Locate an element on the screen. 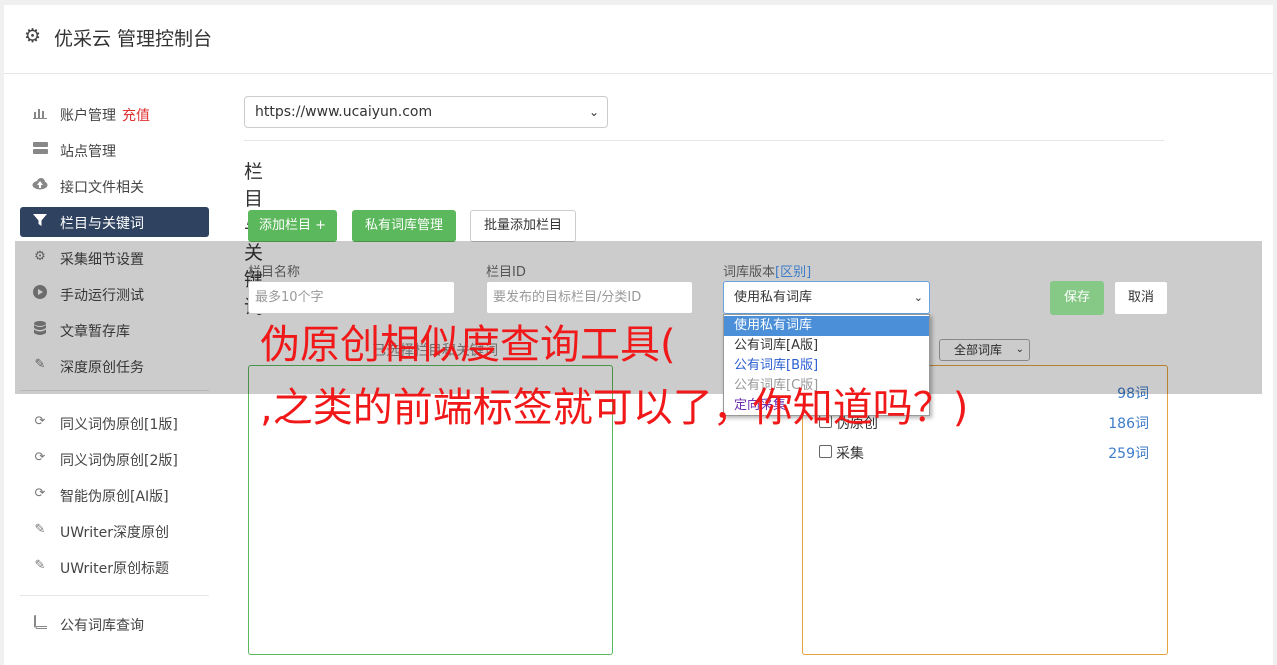  book-icon is located at coordinates (40, 623).